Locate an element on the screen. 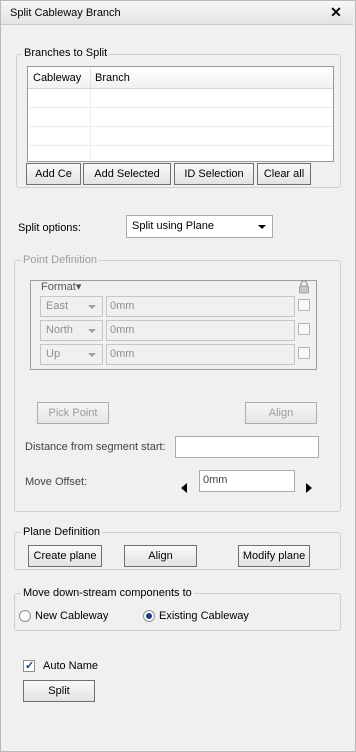  north-direction-dropdown: North is located at coordinates (71, 330).